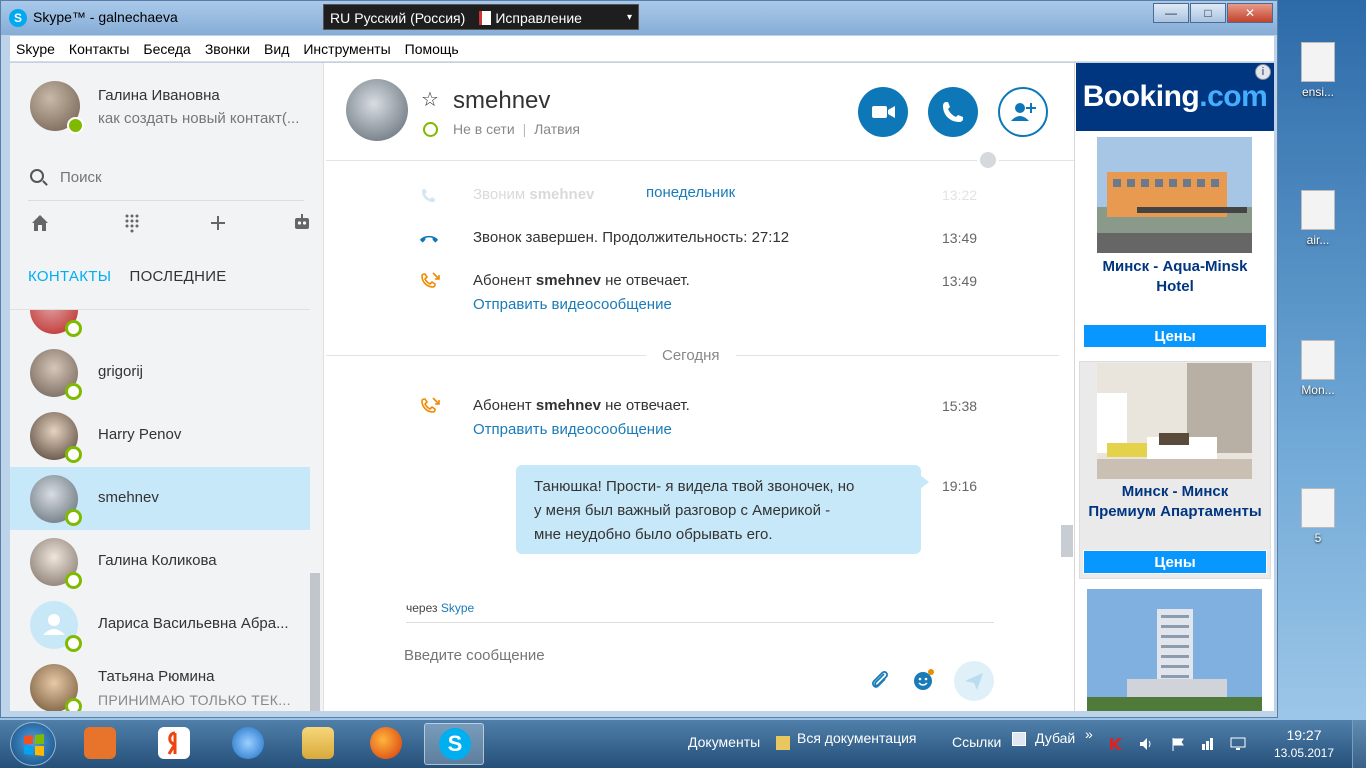 This screenshot has width=1366, height=768. Describe the element at coordinates (1250, 13) in the screenshot. I see `close-button: ✕` at that location.